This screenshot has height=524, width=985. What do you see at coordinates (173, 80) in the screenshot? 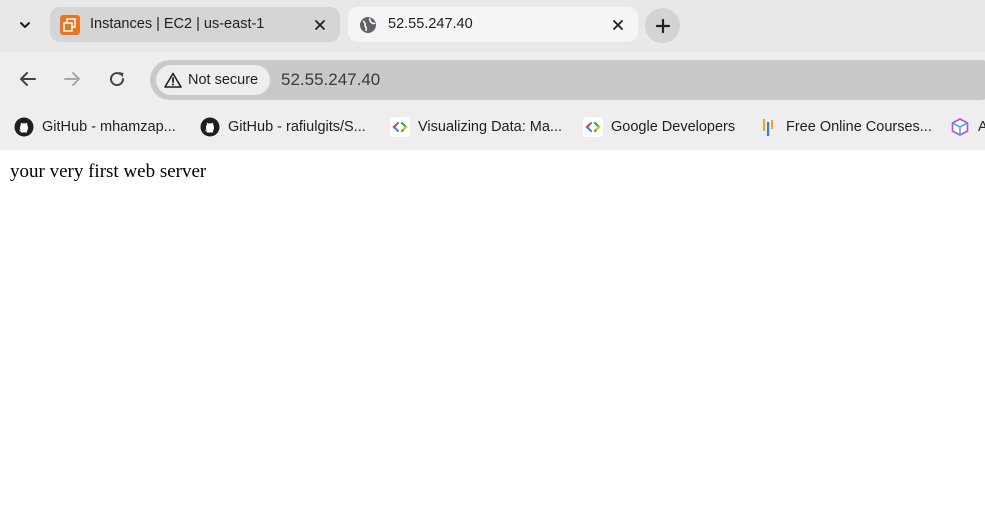
I see `warning-icon` at bounding box center [173, 80].